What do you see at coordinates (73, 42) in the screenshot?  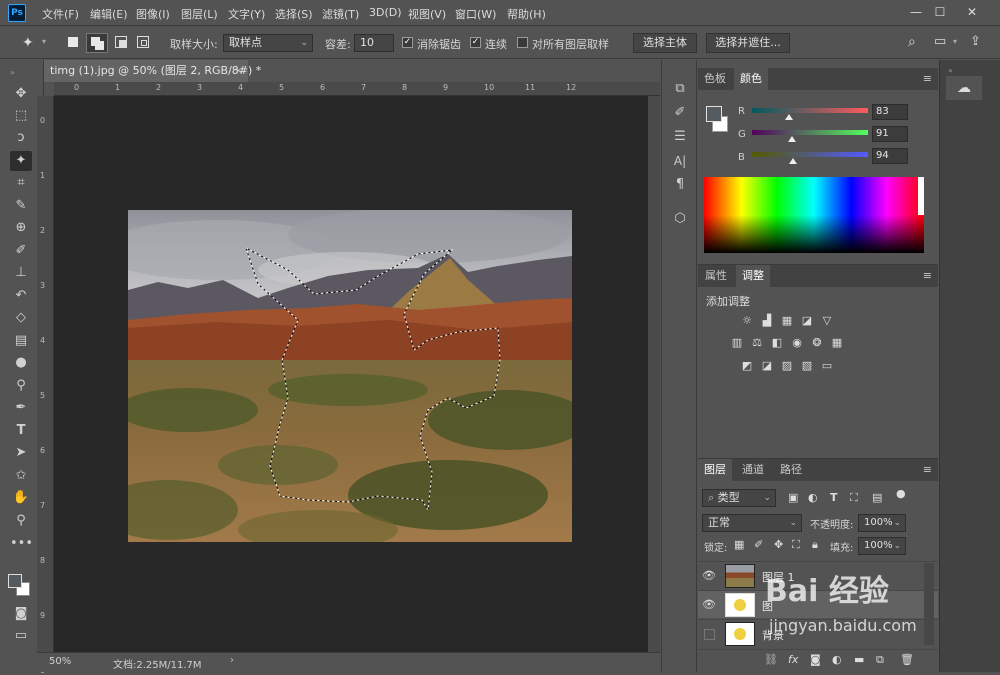 I see `new-selection-icon` at bounding box center [73, 42].